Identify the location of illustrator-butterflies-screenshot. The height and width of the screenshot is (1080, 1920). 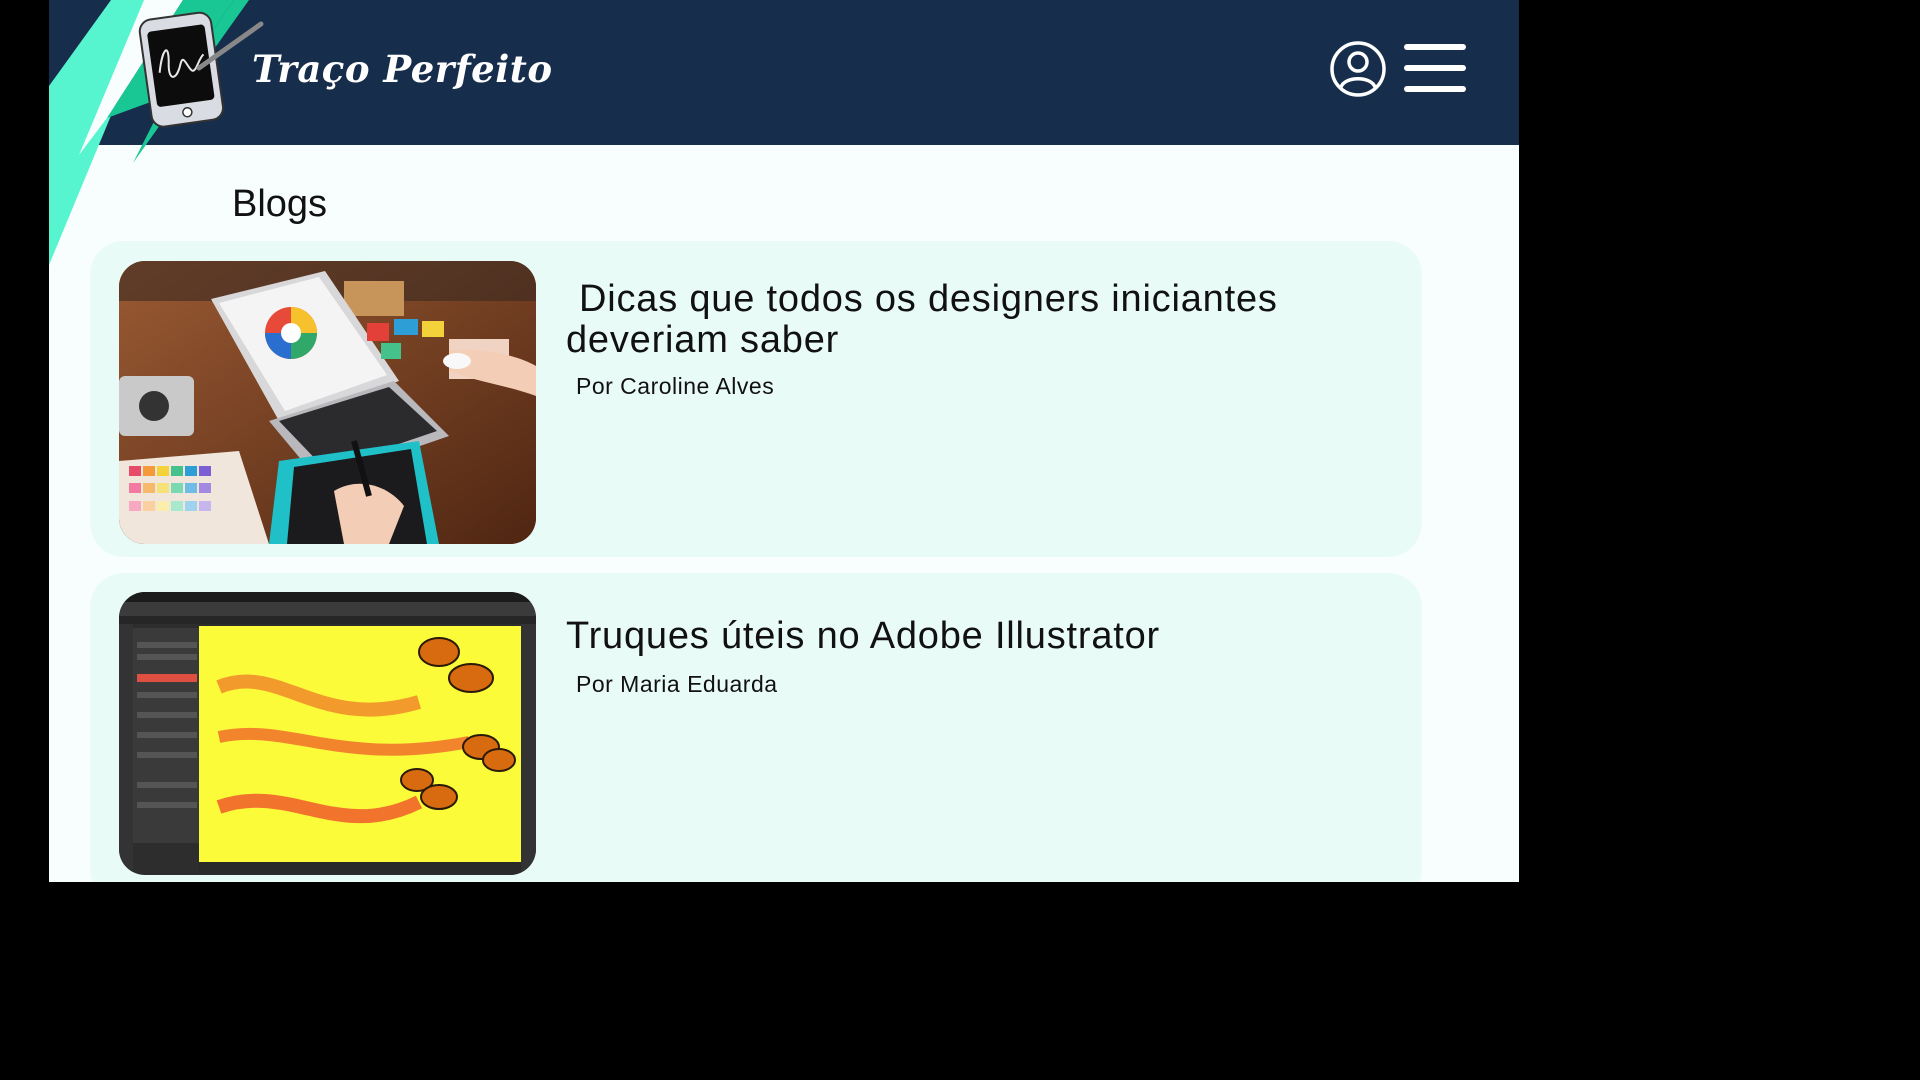
(327, 733).